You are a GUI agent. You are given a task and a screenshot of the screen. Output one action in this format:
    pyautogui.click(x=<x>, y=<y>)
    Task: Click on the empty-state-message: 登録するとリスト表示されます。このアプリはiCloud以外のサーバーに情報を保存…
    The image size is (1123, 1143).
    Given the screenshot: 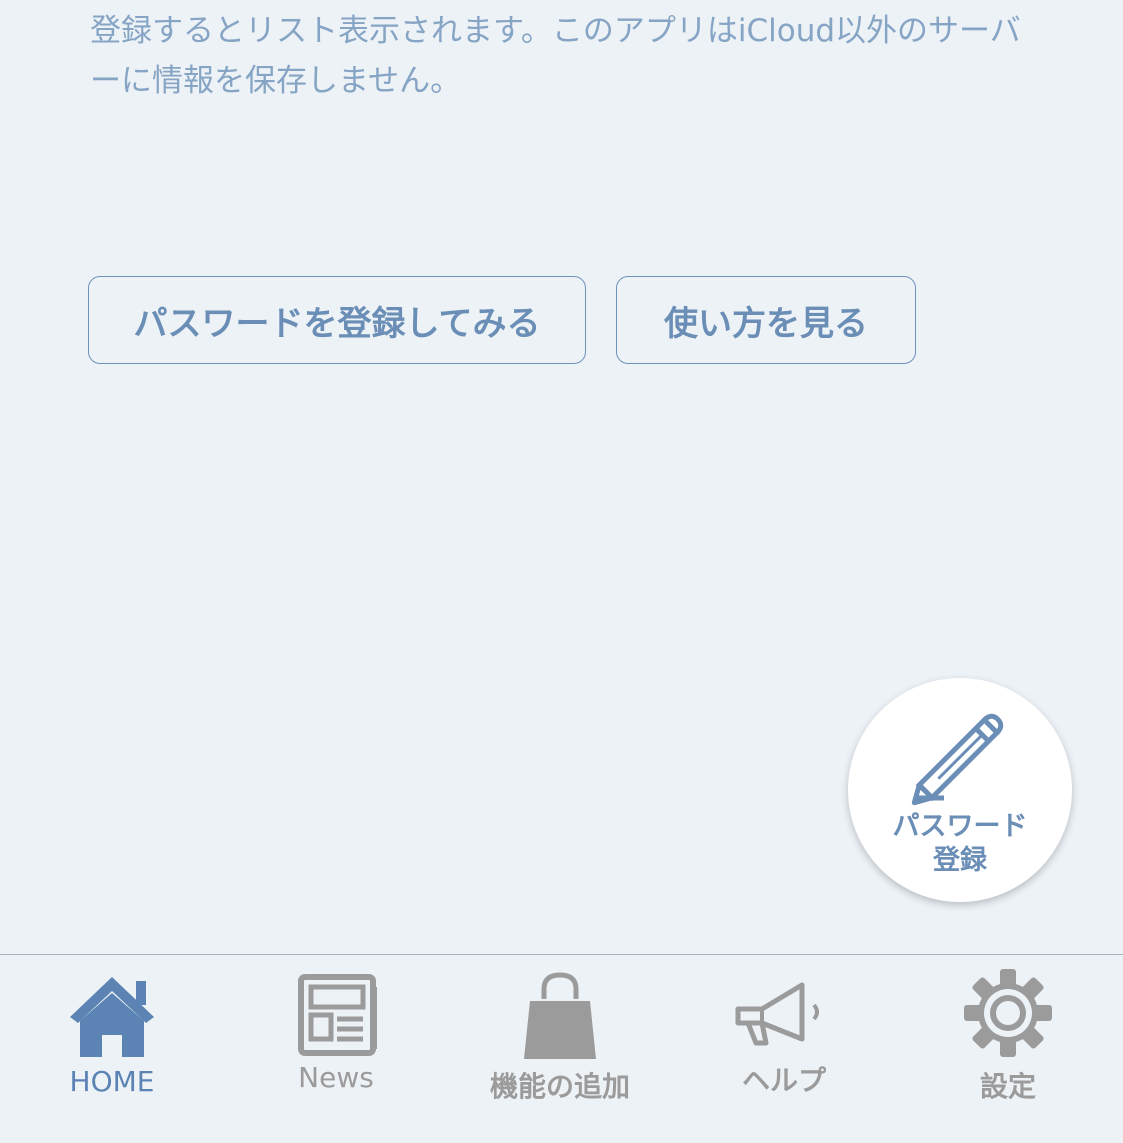 What is the action you would take?
    pyautogui.click(x=555, y=56)
    